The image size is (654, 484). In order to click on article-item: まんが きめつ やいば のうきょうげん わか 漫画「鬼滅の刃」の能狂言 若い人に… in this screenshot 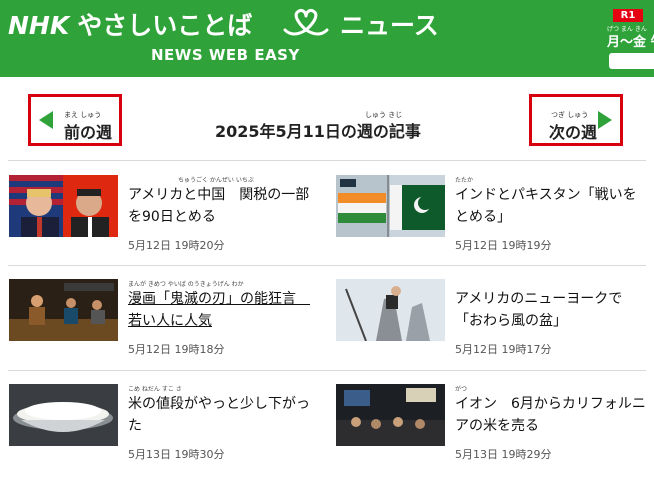, I will do `click(164, 329)`.